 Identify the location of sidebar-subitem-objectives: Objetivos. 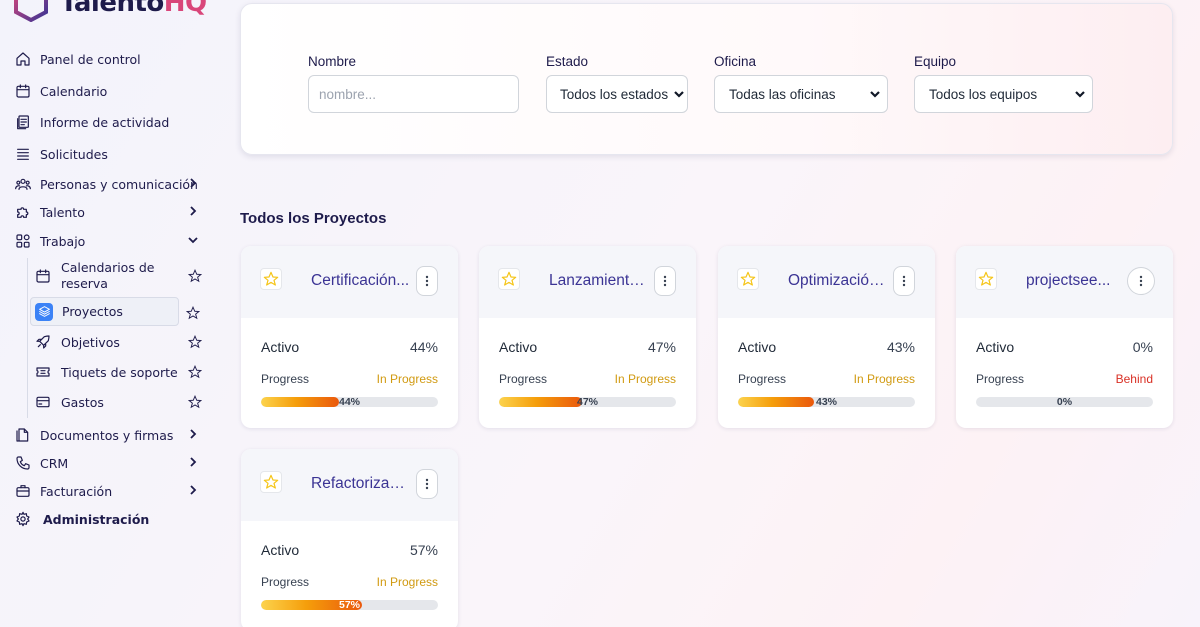
(119, 342).